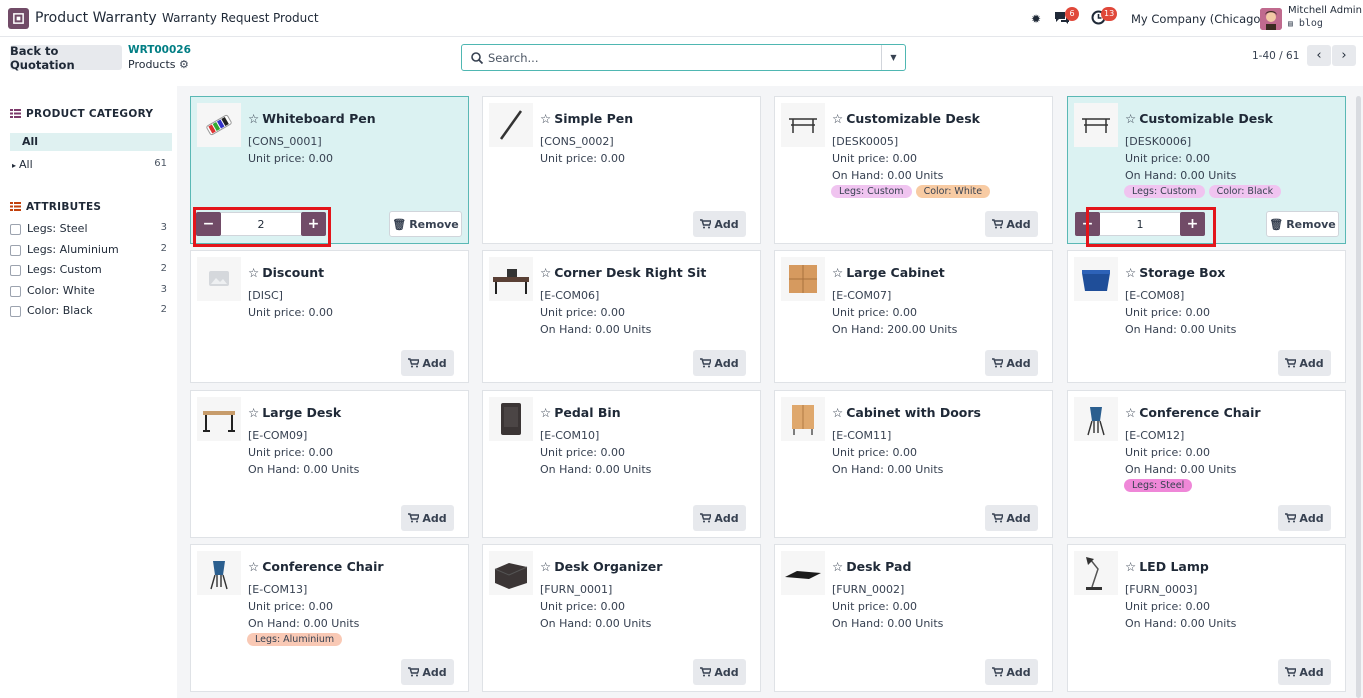 The width and height of the screenshot is (1363, 698). Describe the element at coordinates (1096, 419) in the screenshot. I see `chair-image` at that location.